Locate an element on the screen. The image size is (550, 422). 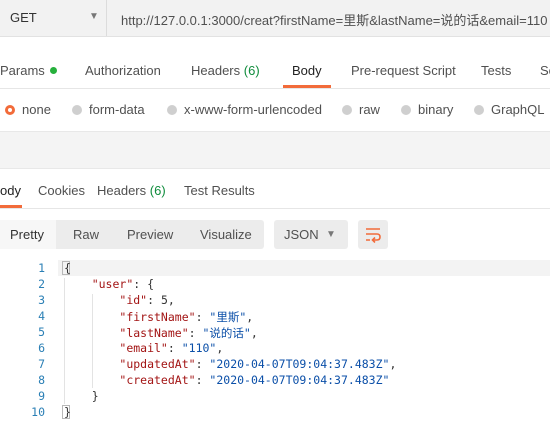
code-line: { is located at coordinates (67, 268).